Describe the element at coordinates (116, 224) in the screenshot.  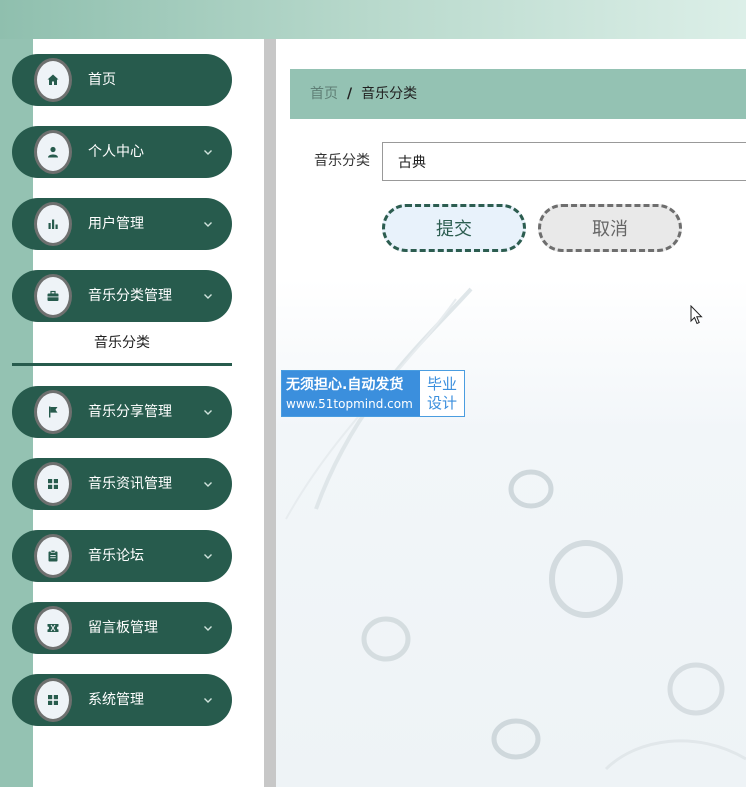
I see `sidebar-item-label: 用户管理` at that location.